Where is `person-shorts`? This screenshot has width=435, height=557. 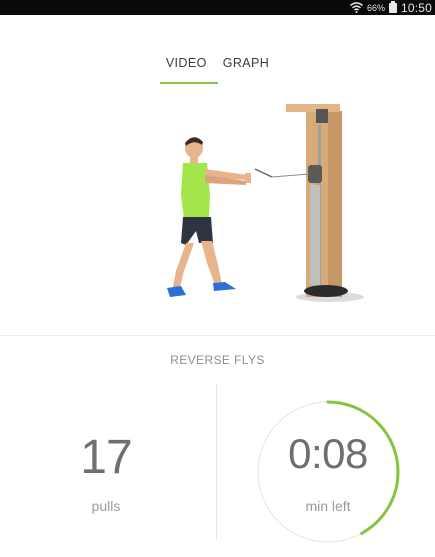 person-shorts is located at coordinates (197, 231).